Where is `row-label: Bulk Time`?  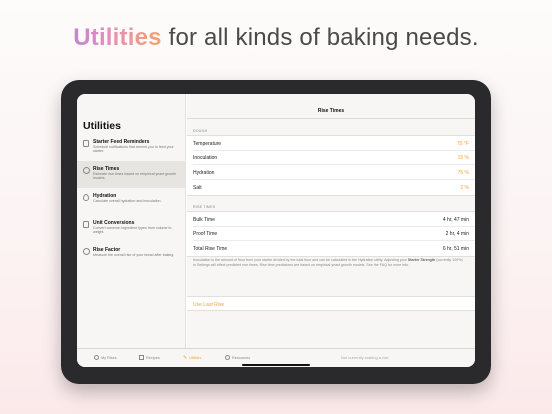
row-label: Bulk Time is located at coordinates (204, 219).